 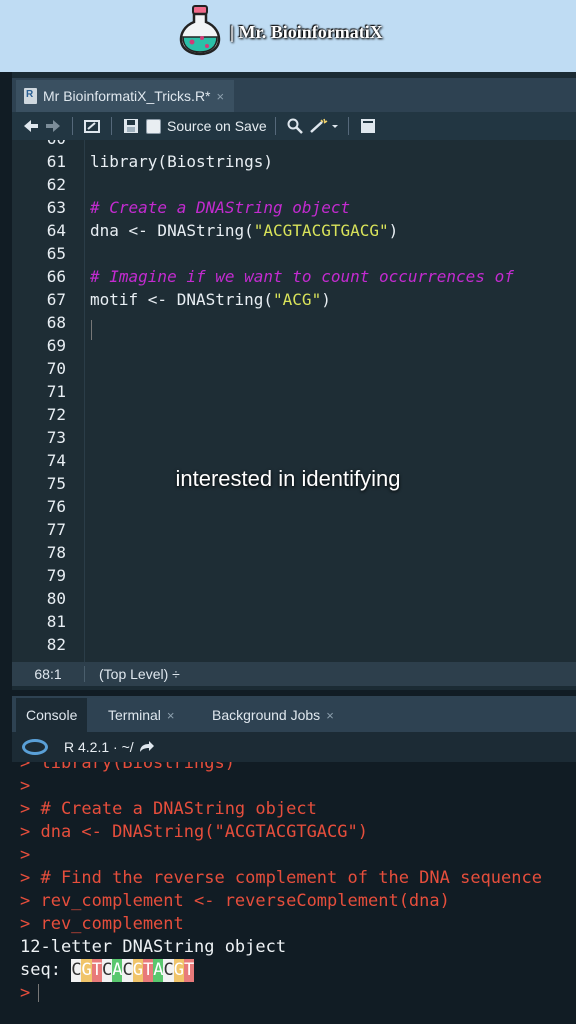 I want to click on editor-file-tab: Mr BioinformatiX_Tricks.R* ×, so click(x=125, y=96).